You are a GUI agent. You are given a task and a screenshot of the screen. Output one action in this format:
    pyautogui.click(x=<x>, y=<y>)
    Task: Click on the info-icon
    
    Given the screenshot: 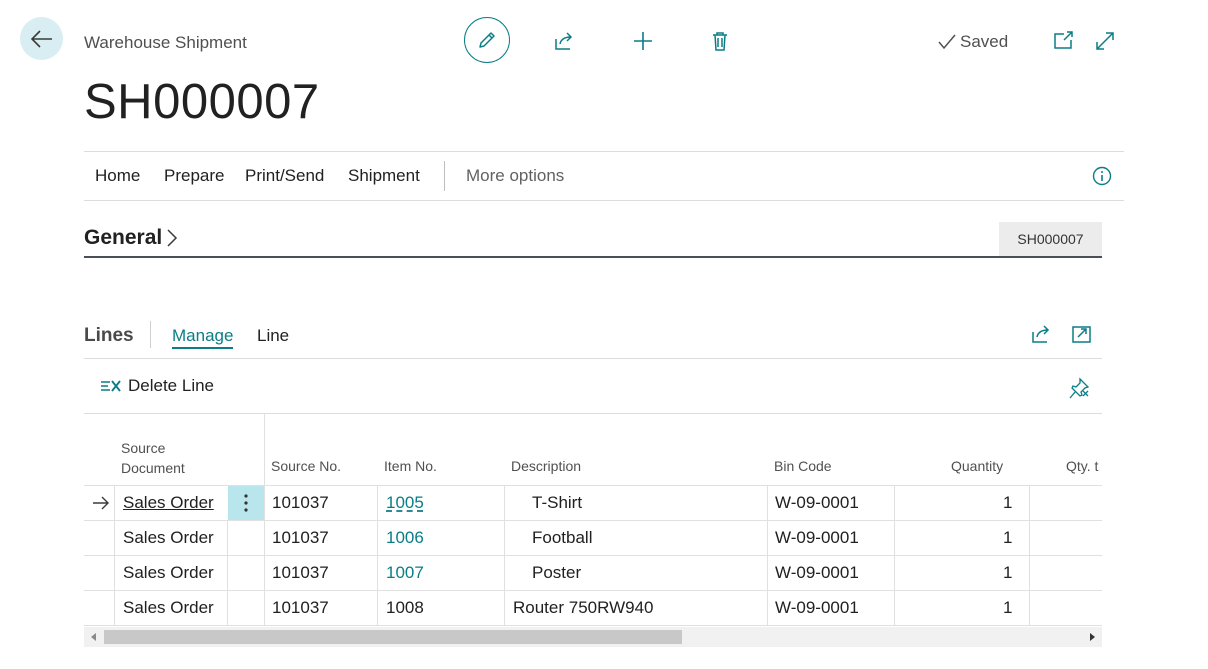 What is the action you would take?
    pyautogui.click(x=1102, y=176)
    